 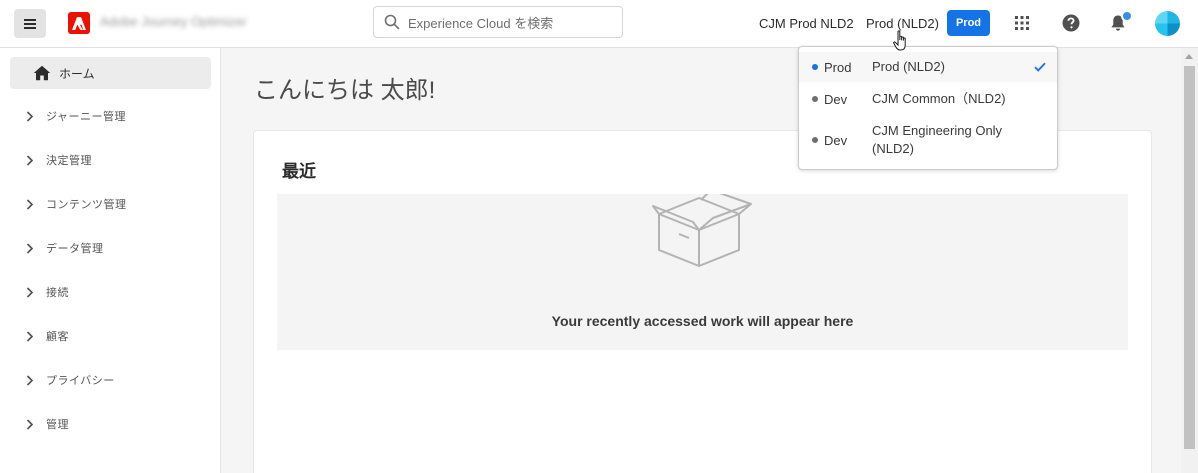 What do you see at coordinates (899, 40) in the screenshot?
I see `hand-cursor-icon` at bounding box center [899, 40].